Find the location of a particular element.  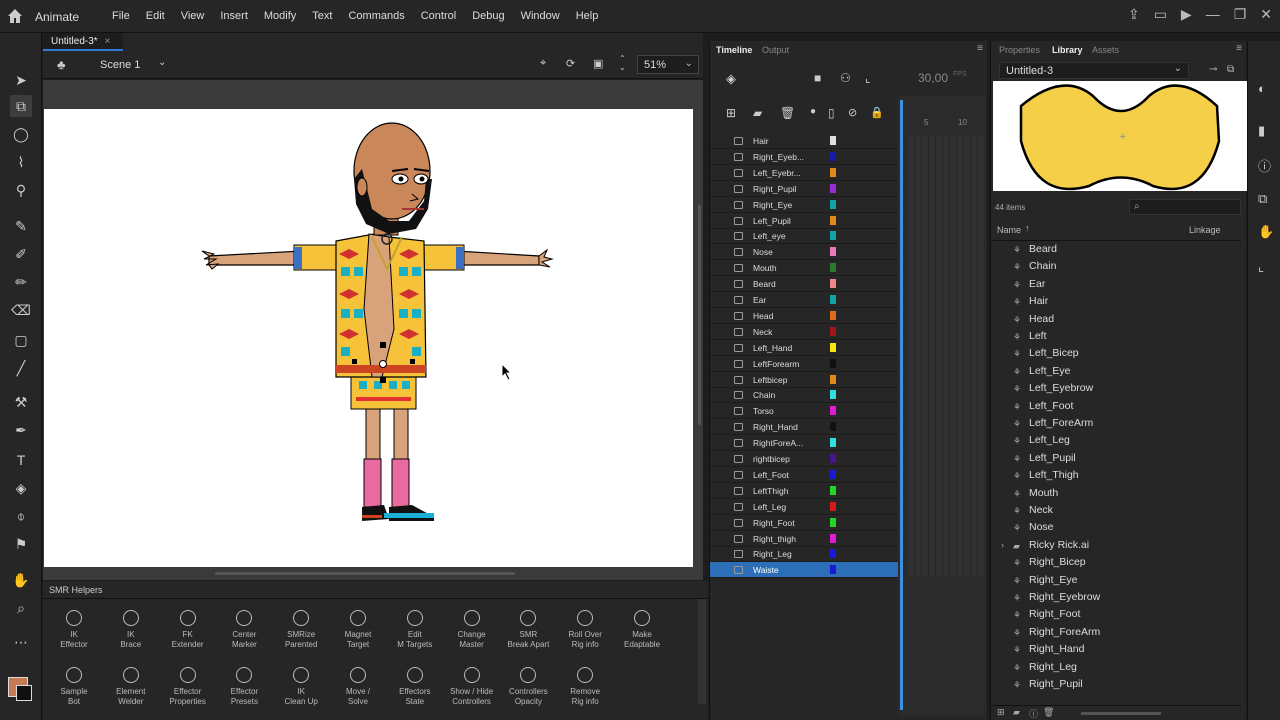

smr-button: Effectors State is located at coordinates (415, 687).